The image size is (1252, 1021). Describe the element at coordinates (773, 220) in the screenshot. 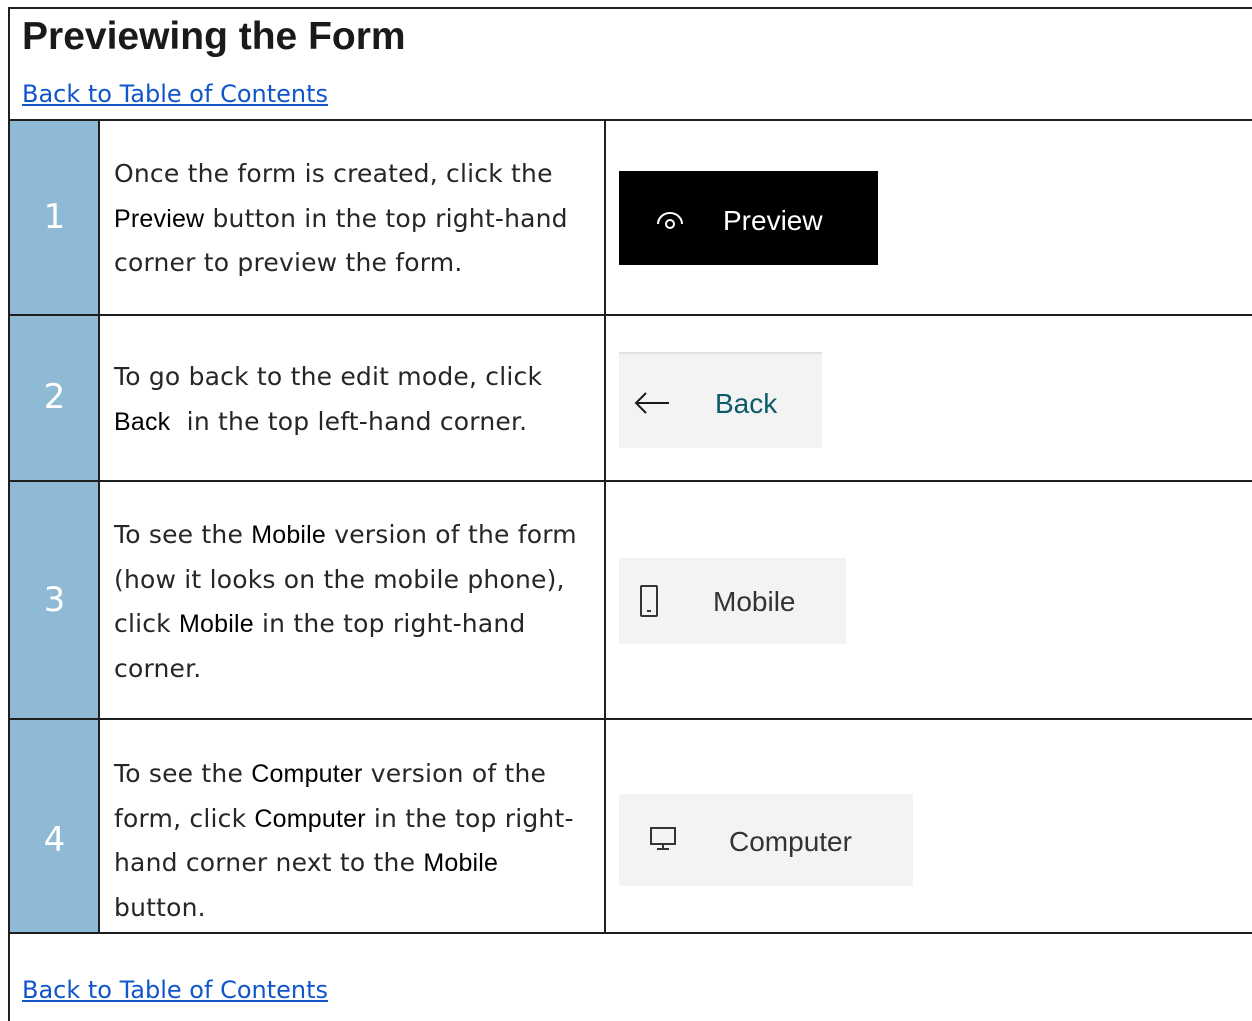

I see `preview-label: Preview` at that location.